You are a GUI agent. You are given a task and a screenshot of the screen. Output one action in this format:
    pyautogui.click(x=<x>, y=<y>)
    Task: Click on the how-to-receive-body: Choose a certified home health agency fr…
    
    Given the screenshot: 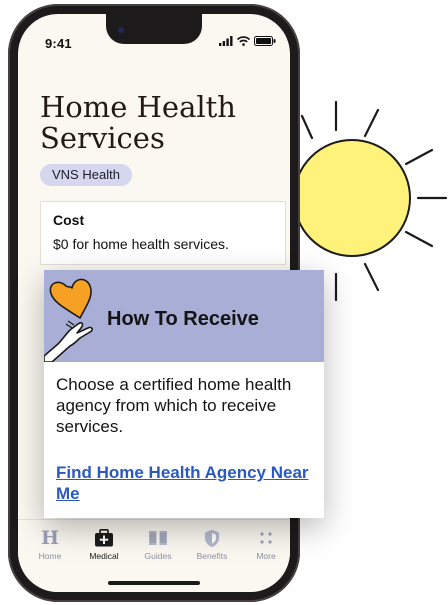 What is the action you would take?
    pyautogui.click(x=174, y=405)
    